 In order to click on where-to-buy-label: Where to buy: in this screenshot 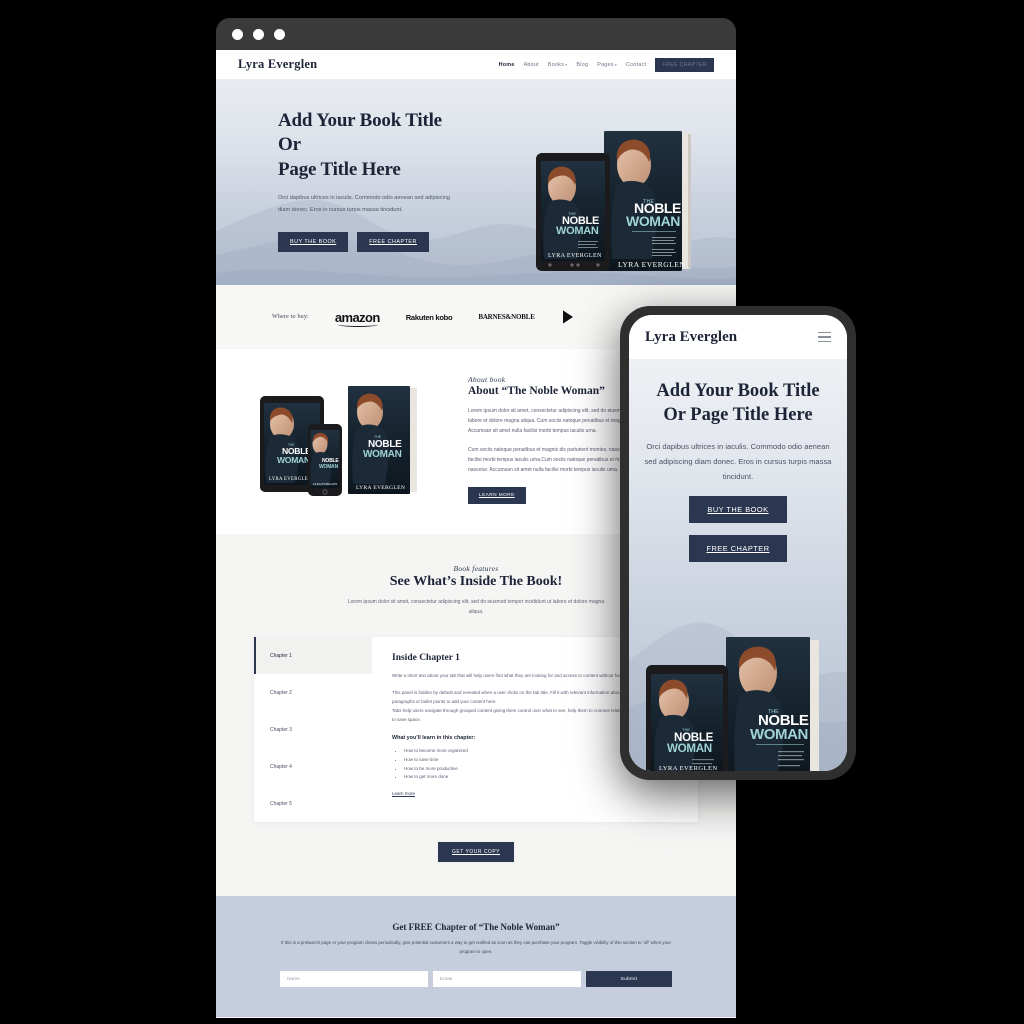, I will do `click(290, 317)`.